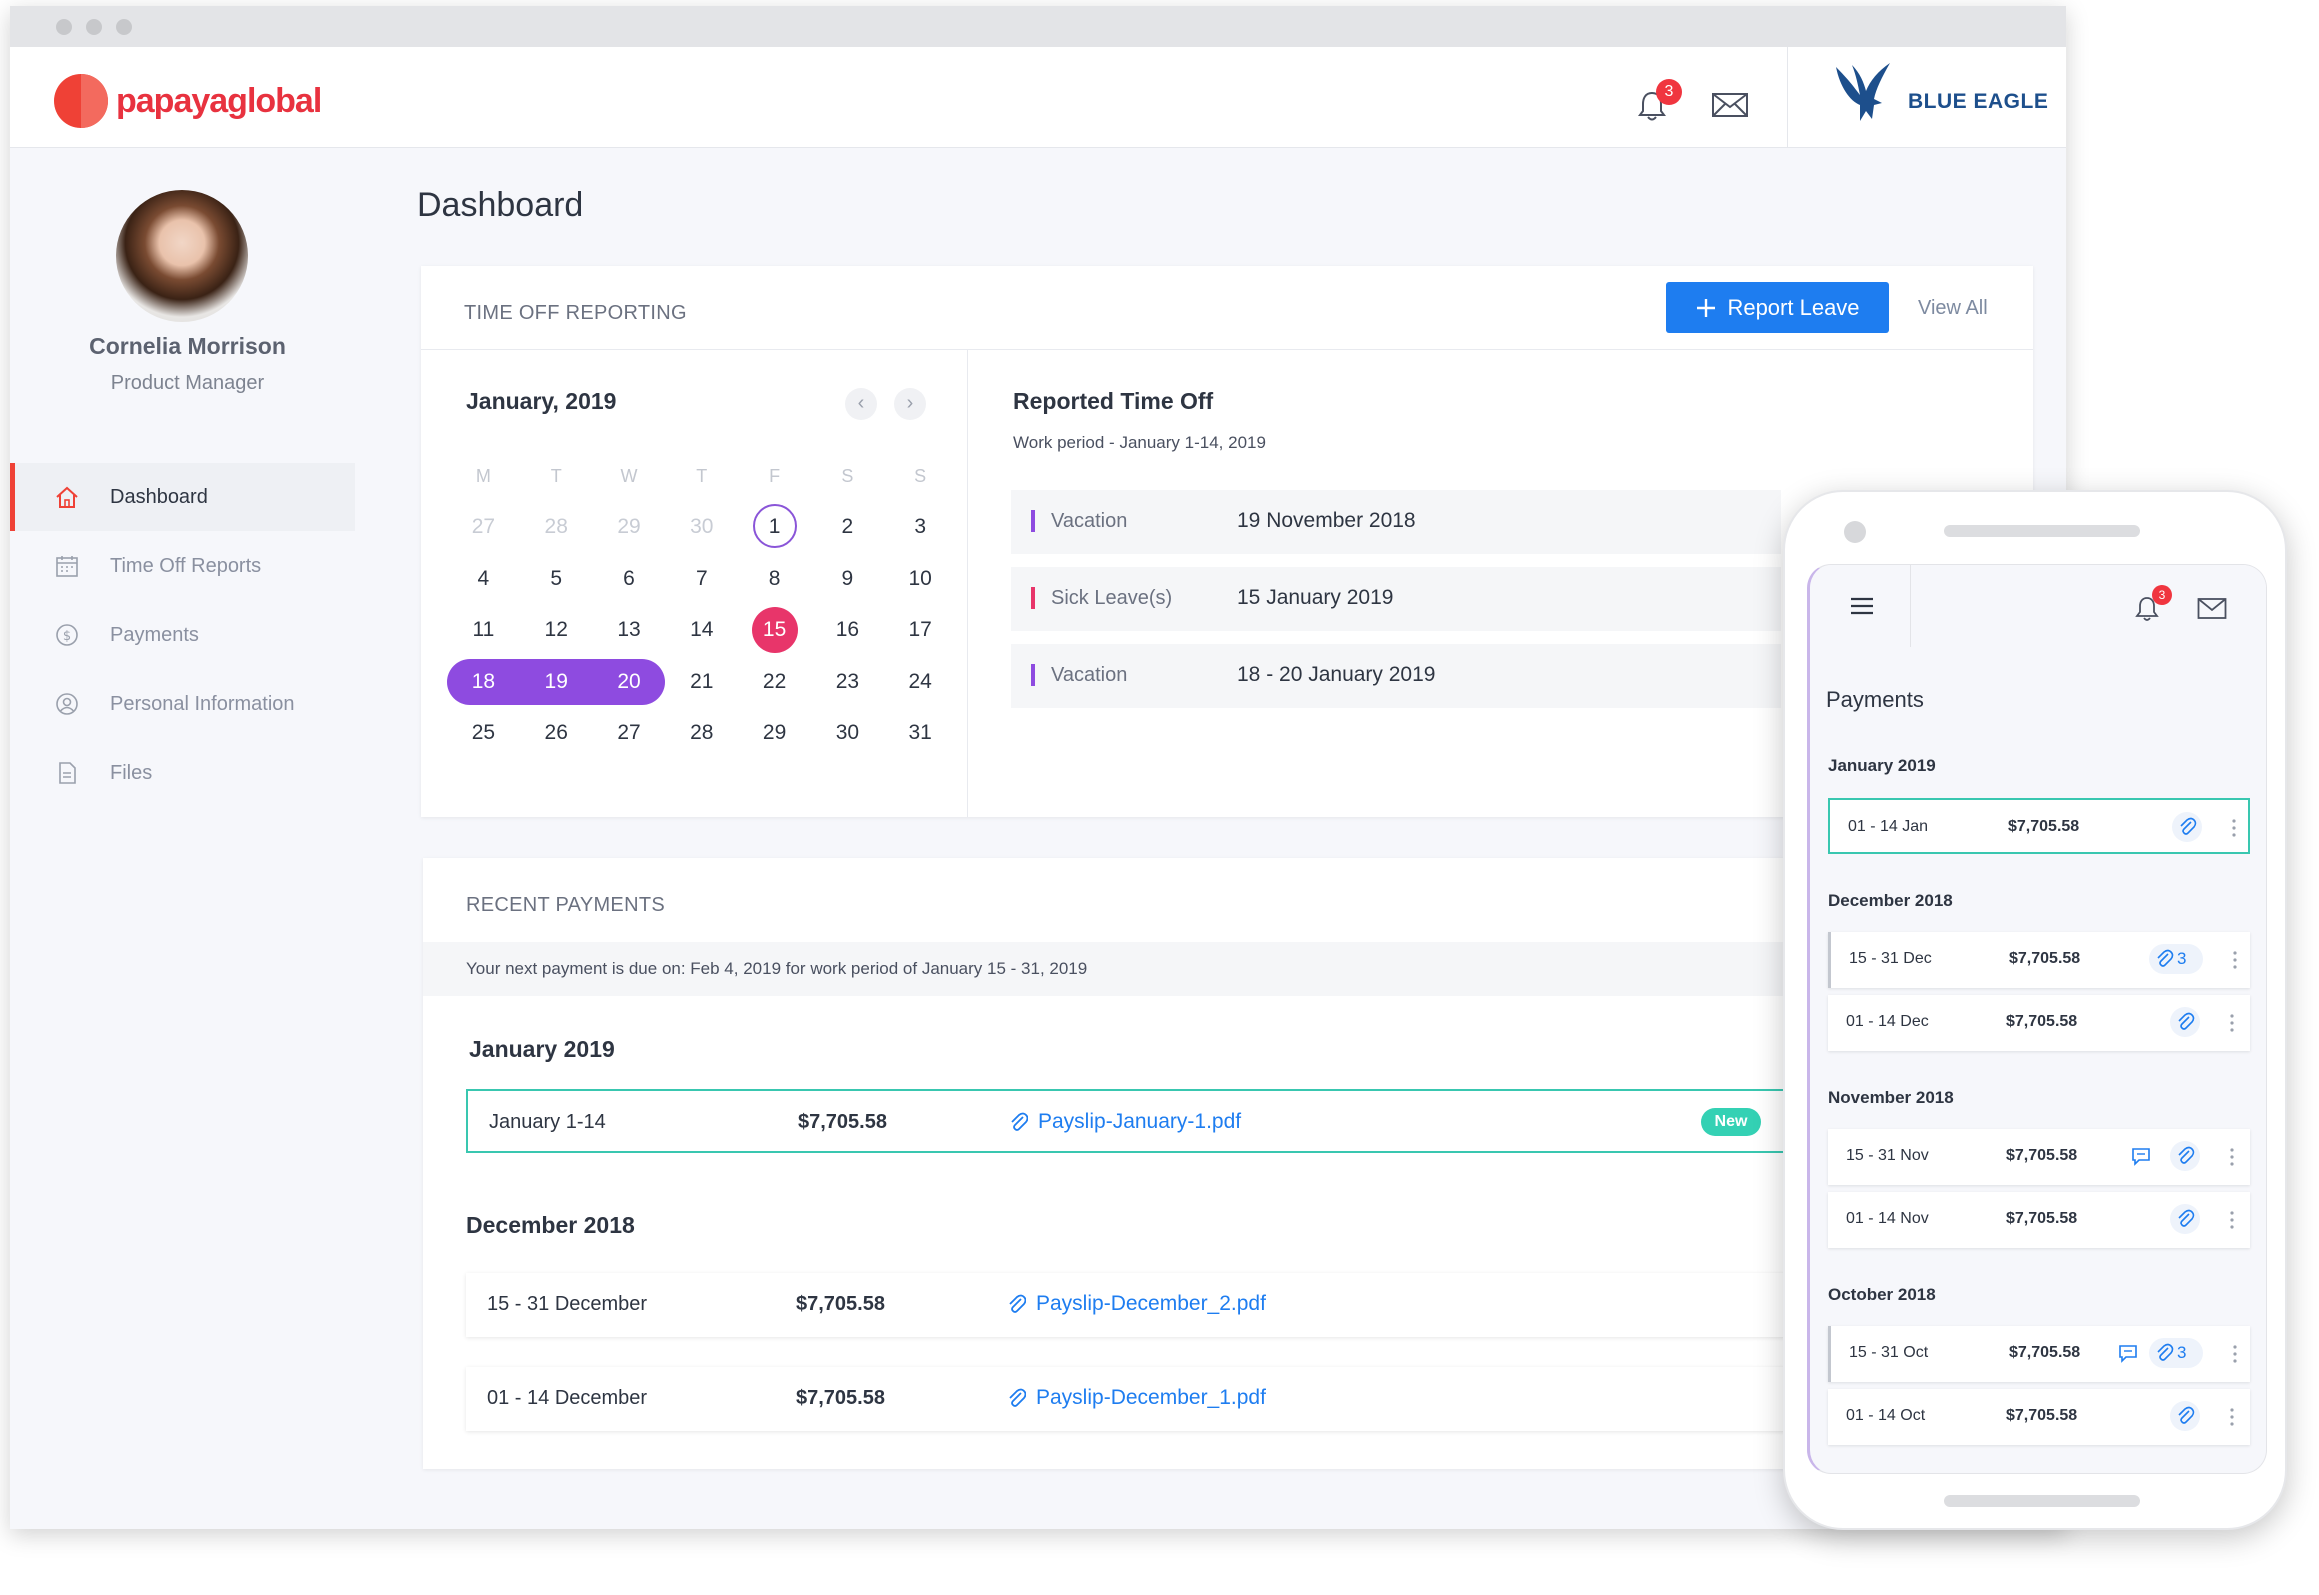 The width and height of the screenshot is (2319, 1595). What do you see at coordinates (1124, 1122) in the screenshot?
I see `payslip-link: Payslip-January-1.pdf` at bounding box center [1124, 1122].